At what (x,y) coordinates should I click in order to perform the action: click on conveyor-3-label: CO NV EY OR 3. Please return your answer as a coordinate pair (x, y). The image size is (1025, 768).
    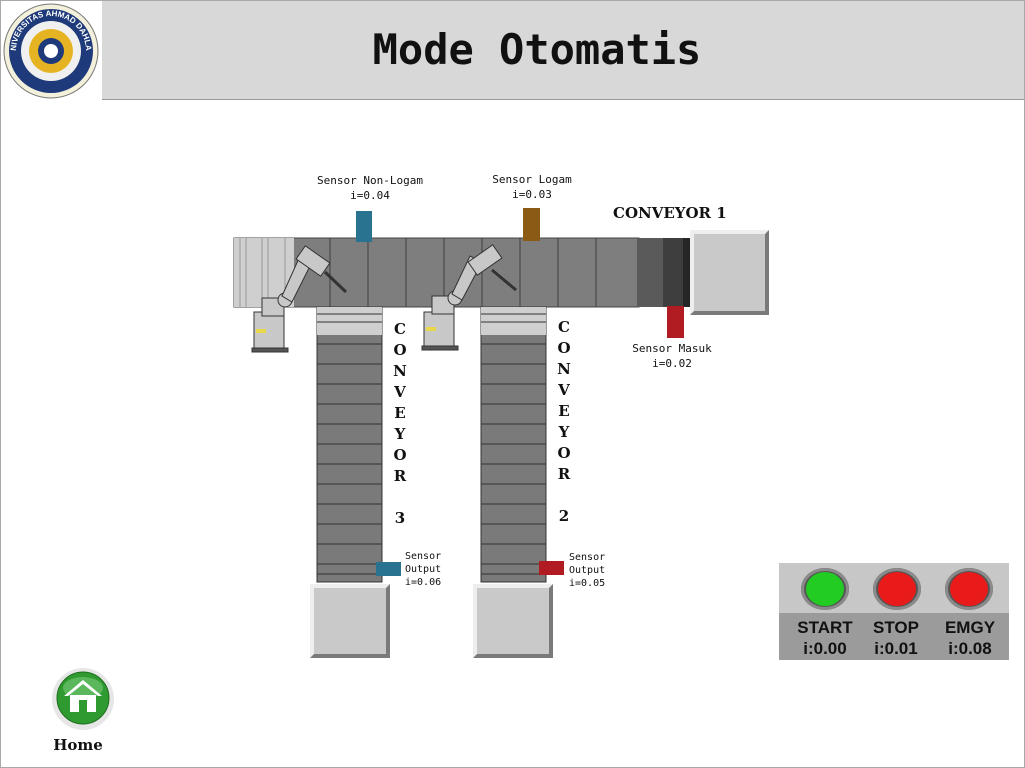
    Looking at the image, I should click on (400, 423).